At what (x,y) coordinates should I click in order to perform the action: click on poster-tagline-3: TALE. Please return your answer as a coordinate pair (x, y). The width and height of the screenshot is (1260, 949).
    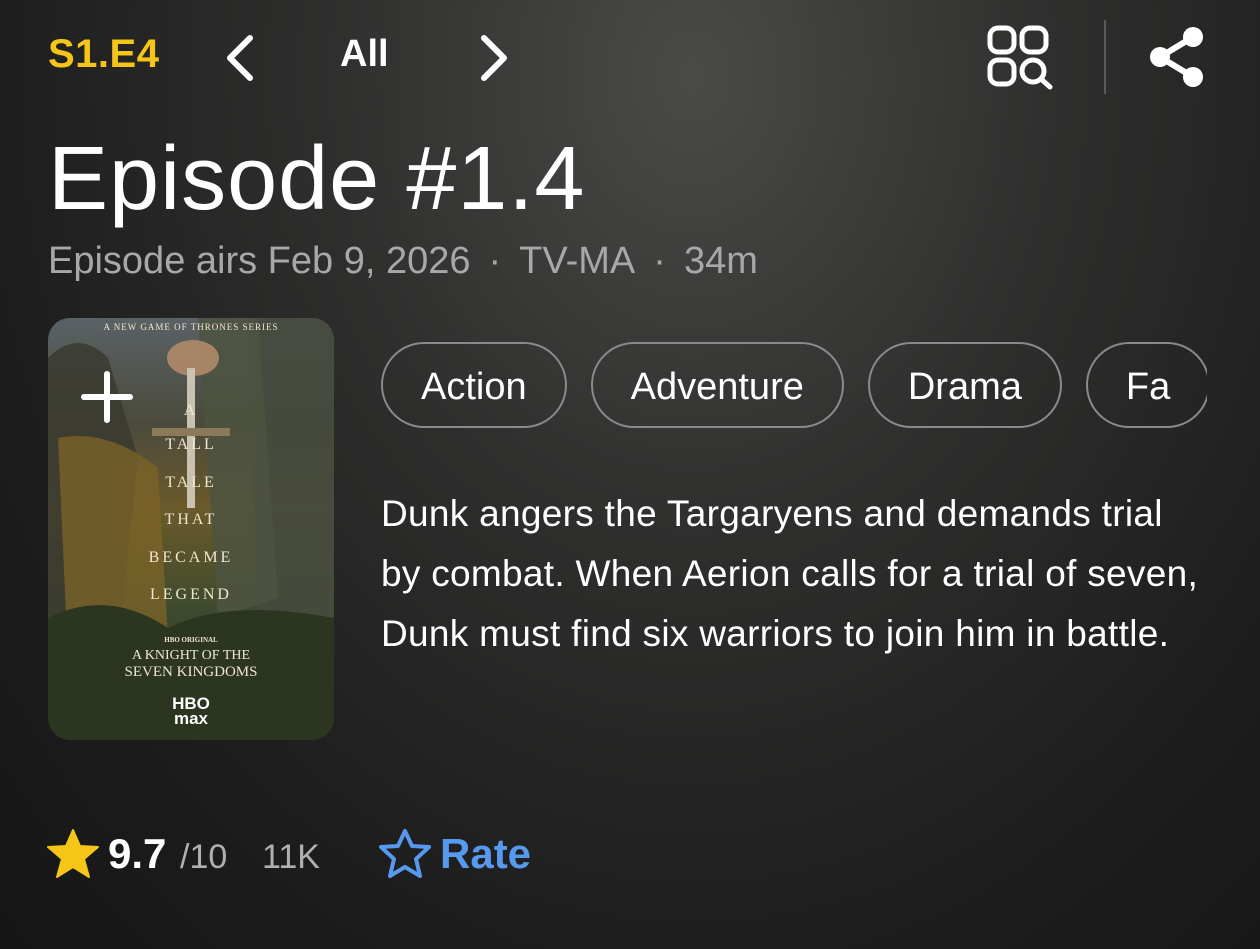
    Looking at the image, I should click on (191, 482).